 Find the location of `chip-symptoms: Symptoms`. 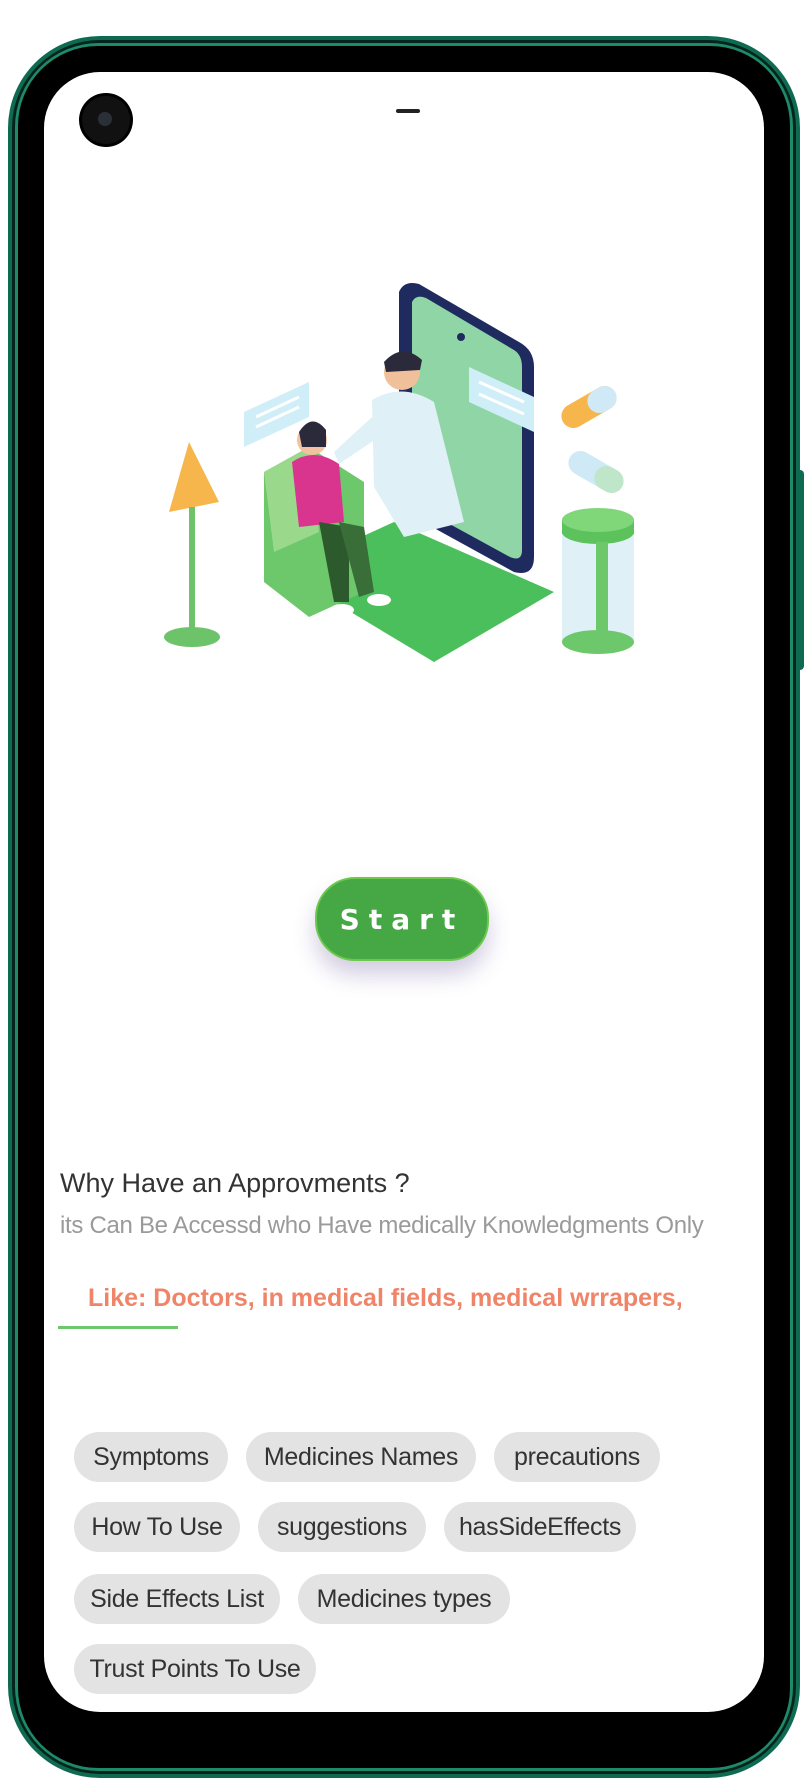

chip-symptoms: Symptoms is located at coordinates (151, 1457).